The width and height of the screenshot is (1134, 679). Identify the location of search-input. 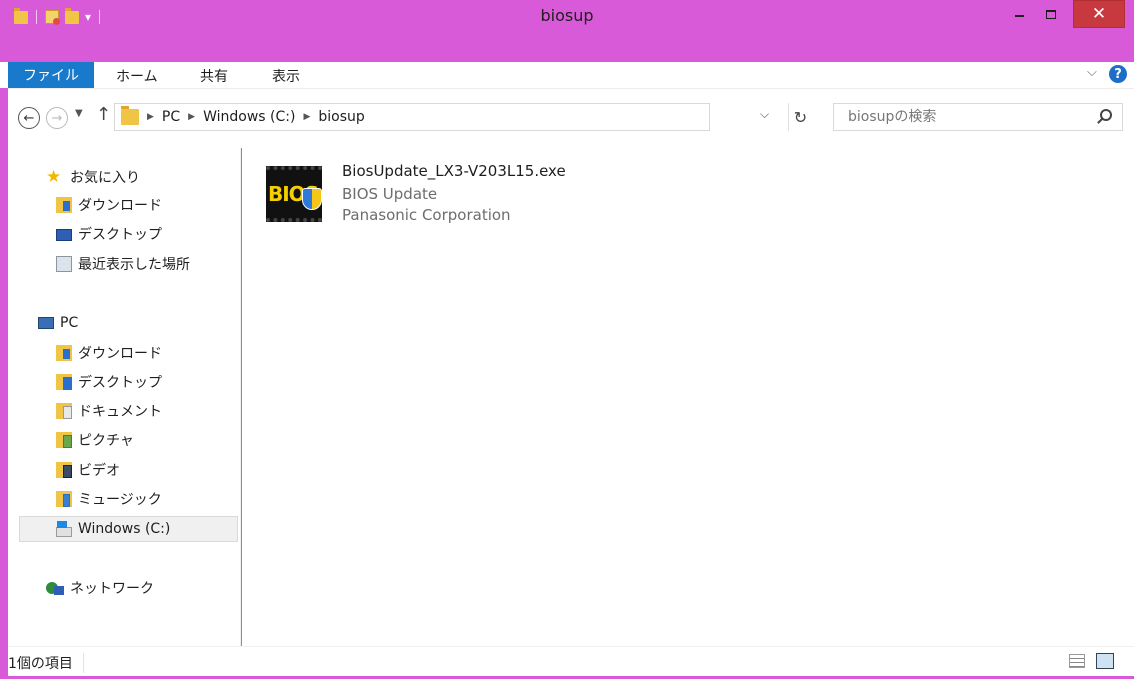
(968, 117).